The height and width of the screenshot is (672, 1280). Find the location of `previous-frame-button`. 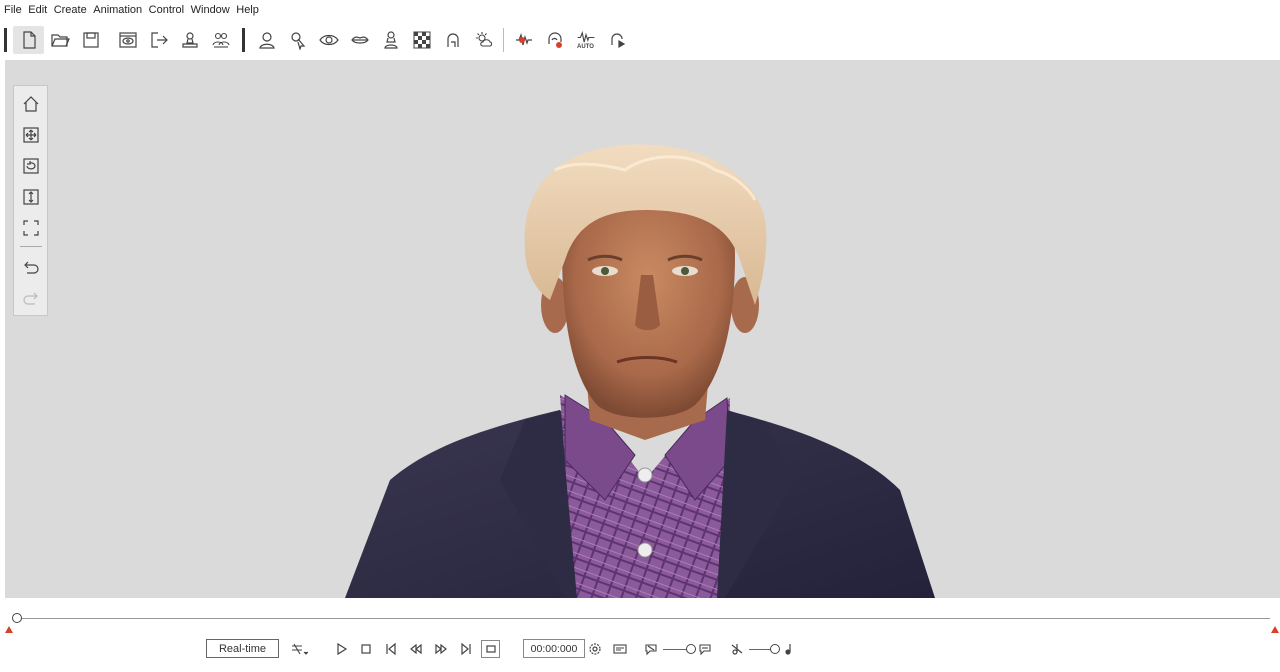

previous-frame-button is located at coordinates (391, 649).